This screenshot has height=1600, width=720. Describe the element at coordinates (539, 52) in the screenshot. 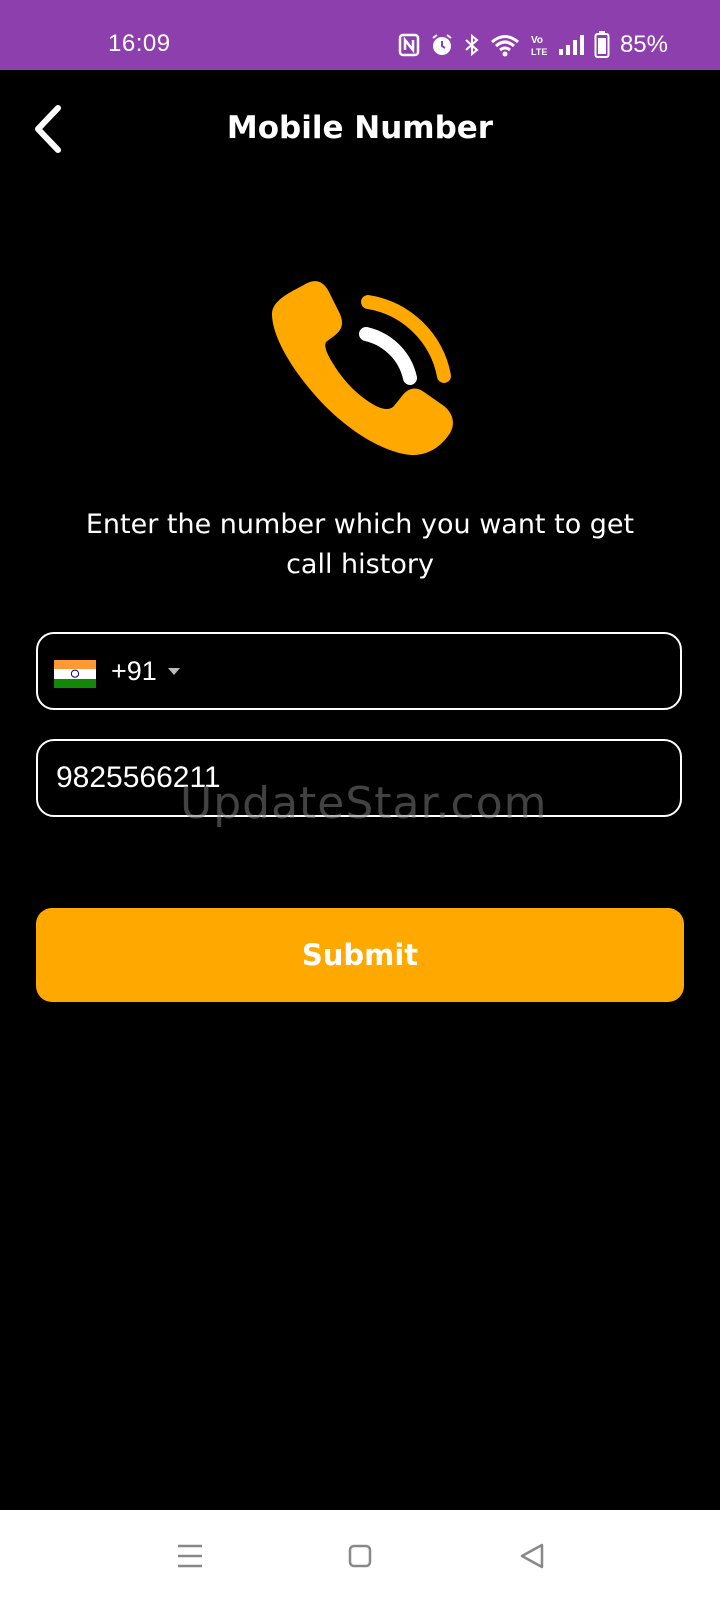

I see `svg-text: LTE` at that location.